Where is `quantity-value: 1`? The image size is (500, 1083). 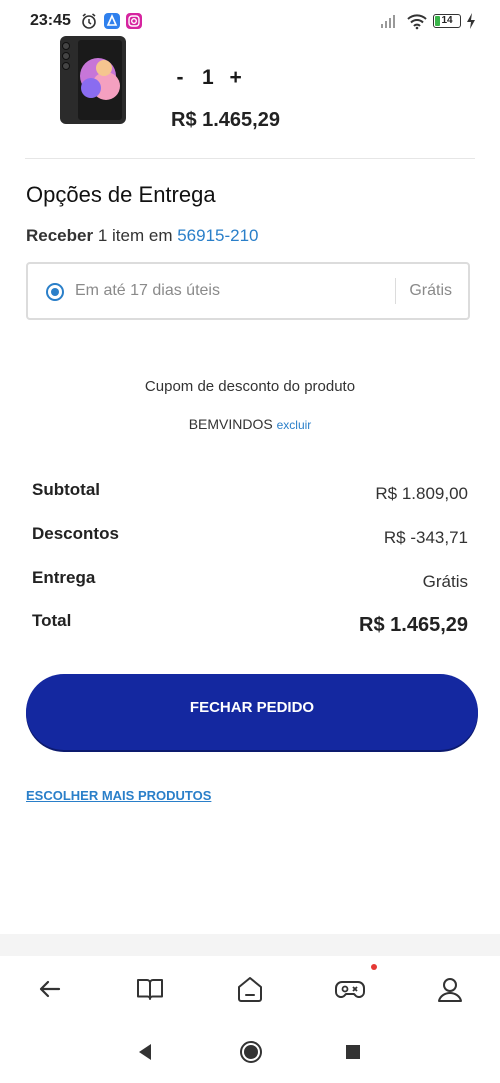 quantity-value: 1 is located at coordinates (208, 77).